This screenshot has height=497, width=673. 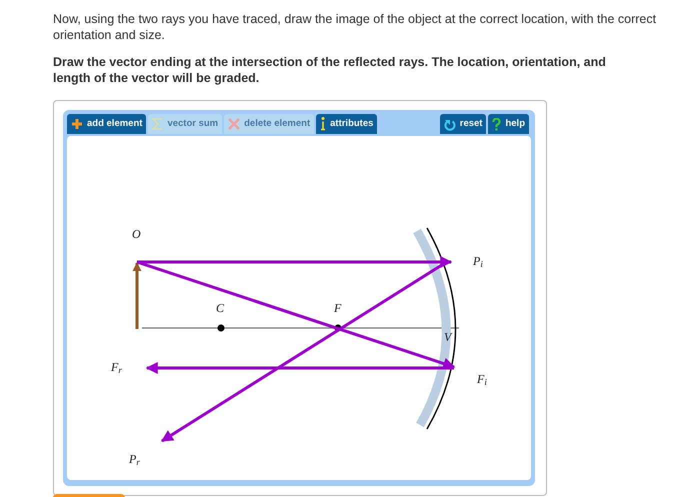 I want to click on toolbar-button: reset, so click(x=463, y=124).